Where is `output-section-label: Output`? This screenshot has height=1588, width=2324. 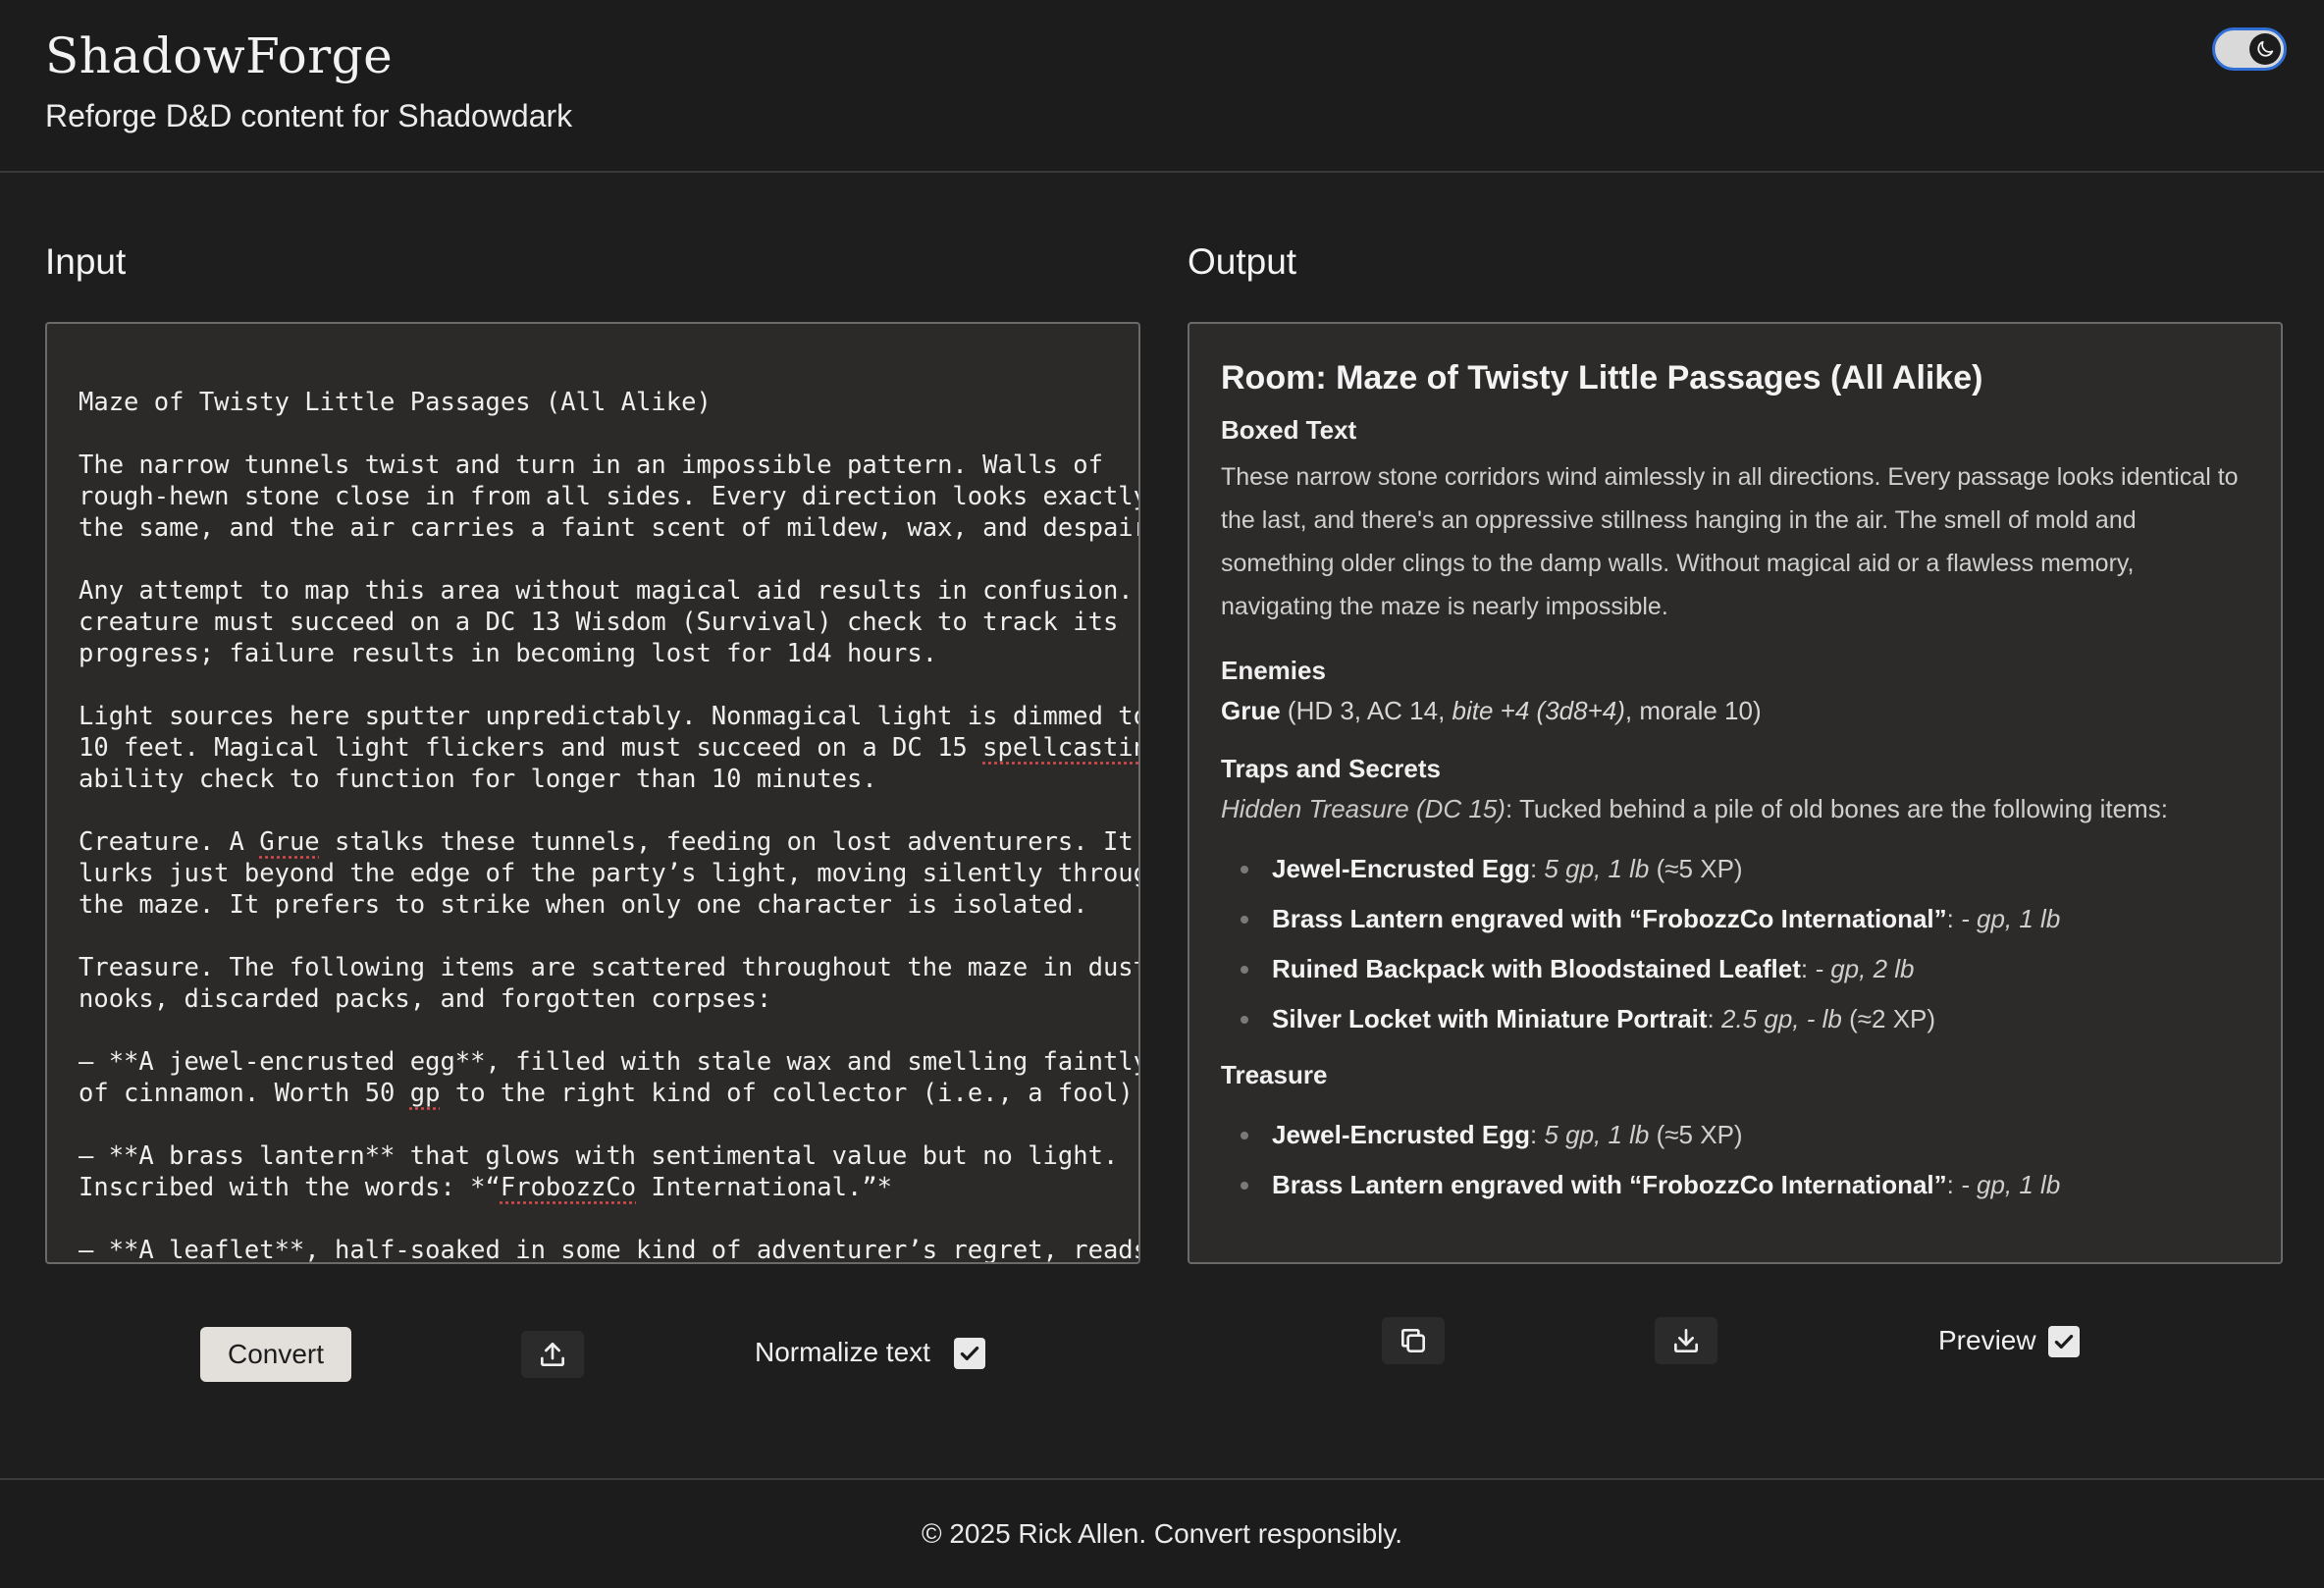 output-section-label: Output is located at coordinates (1242, 261).